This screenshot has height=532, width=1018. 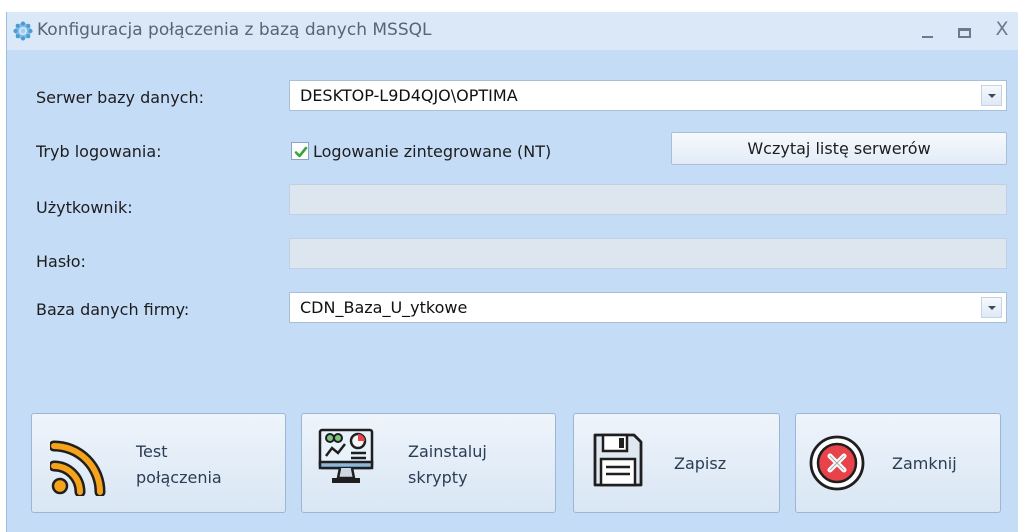 I want to click on close-circle-icon, so click(x=837, y=463).